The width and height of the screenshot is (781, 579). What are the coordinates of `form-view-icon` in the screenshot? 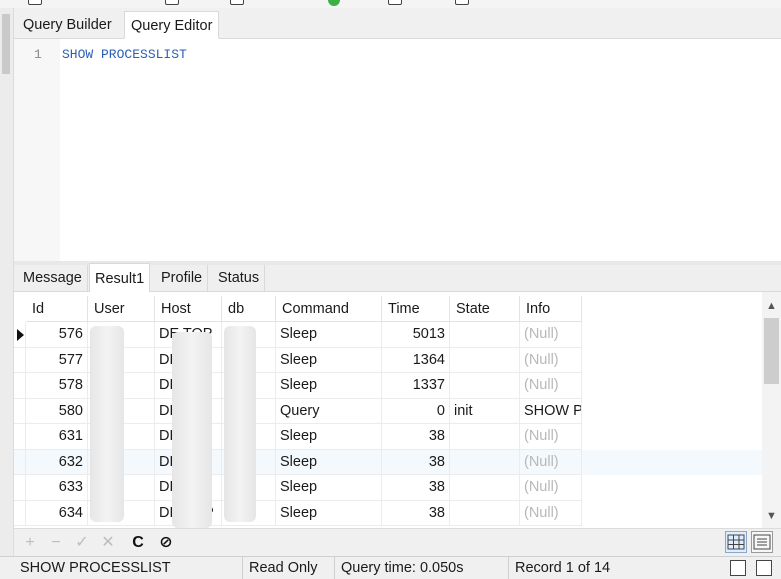 It's located at (762, 542).